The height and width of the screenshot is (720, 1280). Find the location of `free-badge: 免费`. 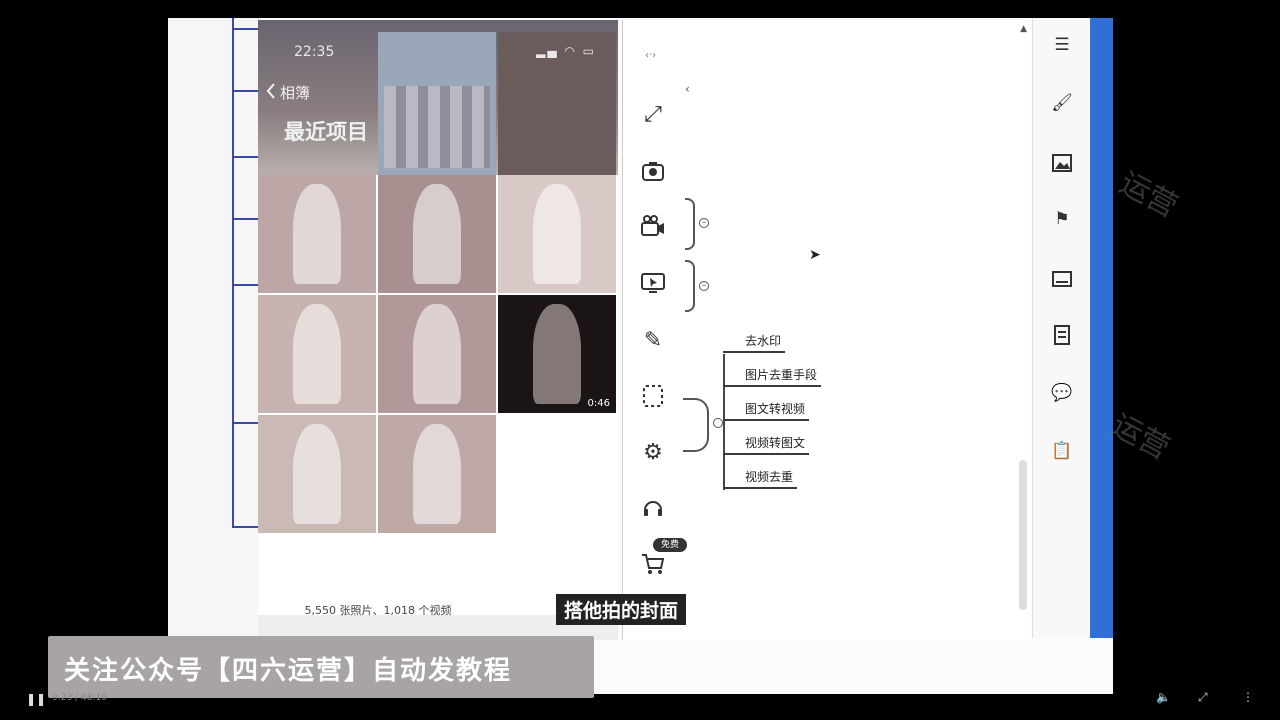

free-badge: 免费 is located at coordinates (670, 545).